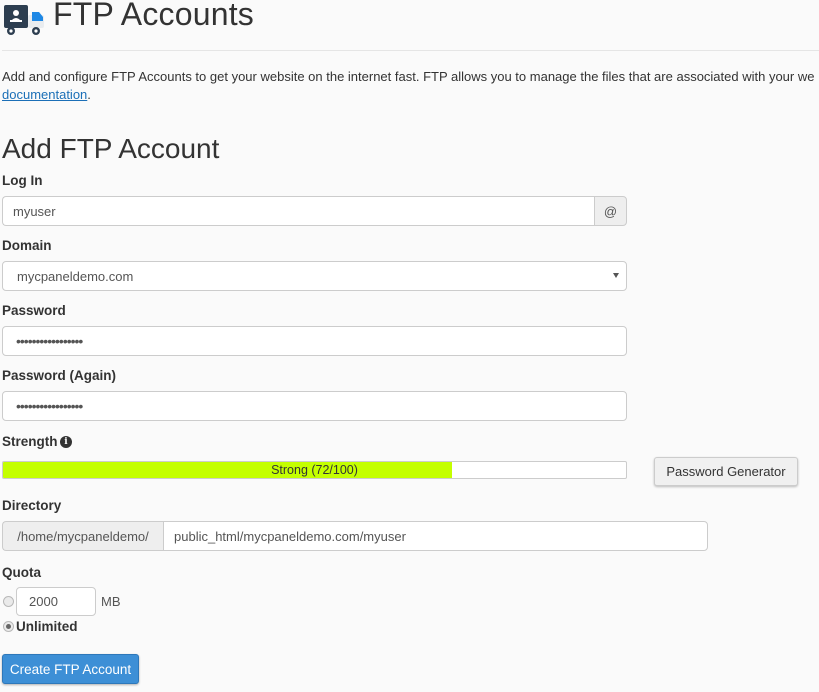 This screenshot has width=819, height=692. Describe the element at coordinates (75, 276) in the screenshot. I see `domain-selected-value: mycpaneldemo.com` at that location.